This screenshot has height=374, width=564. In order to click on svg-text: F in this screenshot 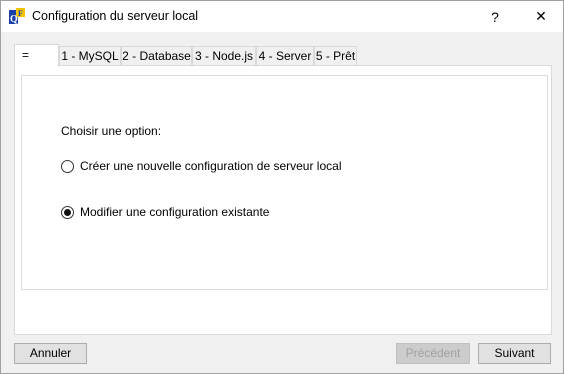, I will do `click(20, 13)`.